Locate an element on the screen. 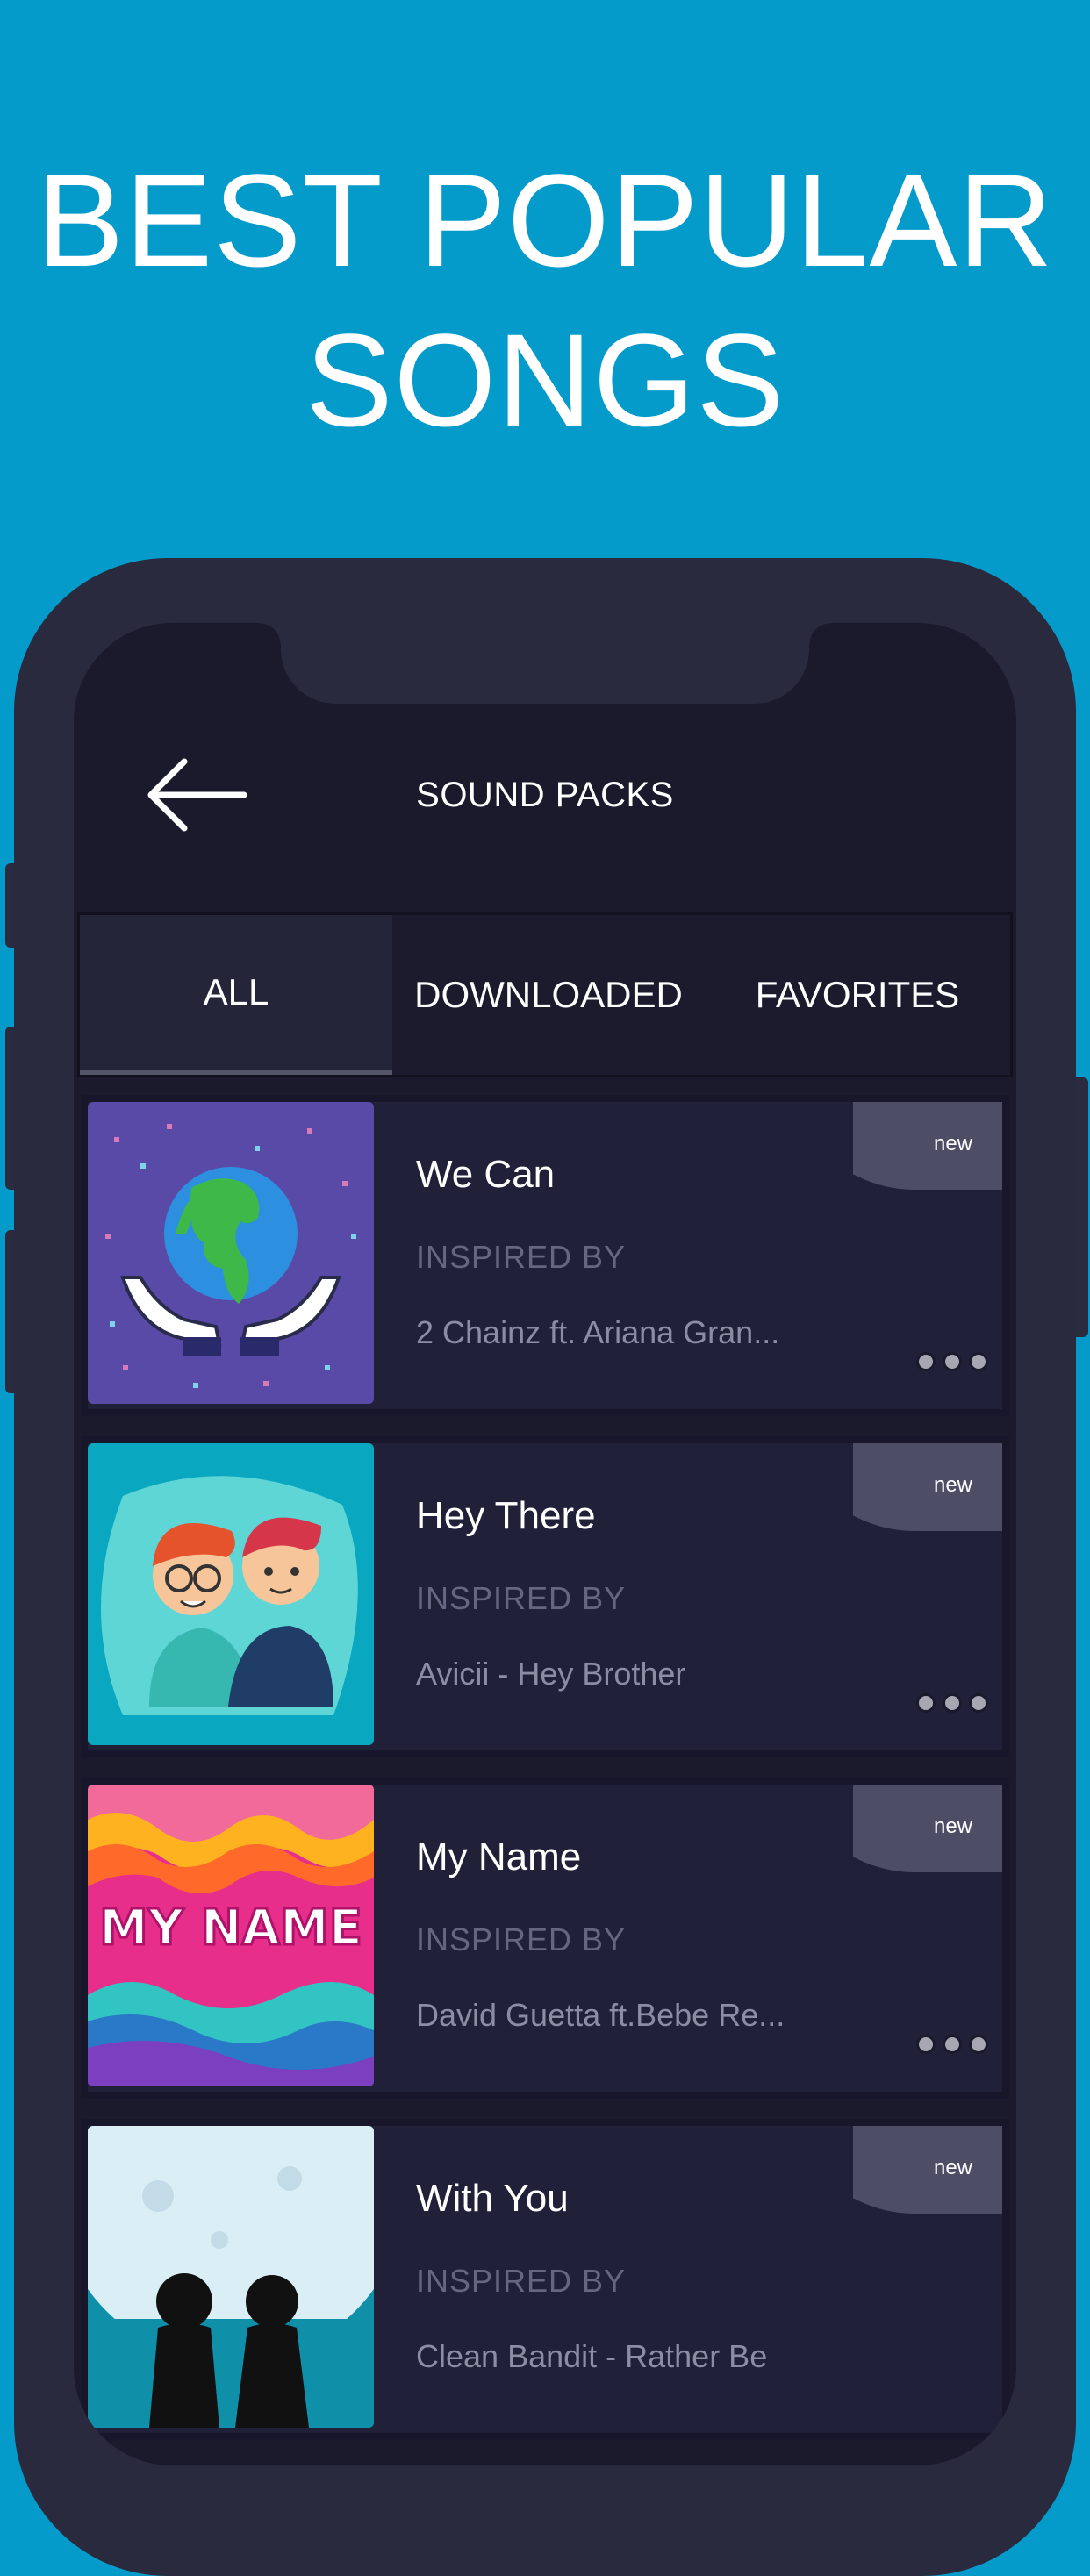 This screenshot has height=2576, width=1090. phone-notch is located at coordinates (545, 663).